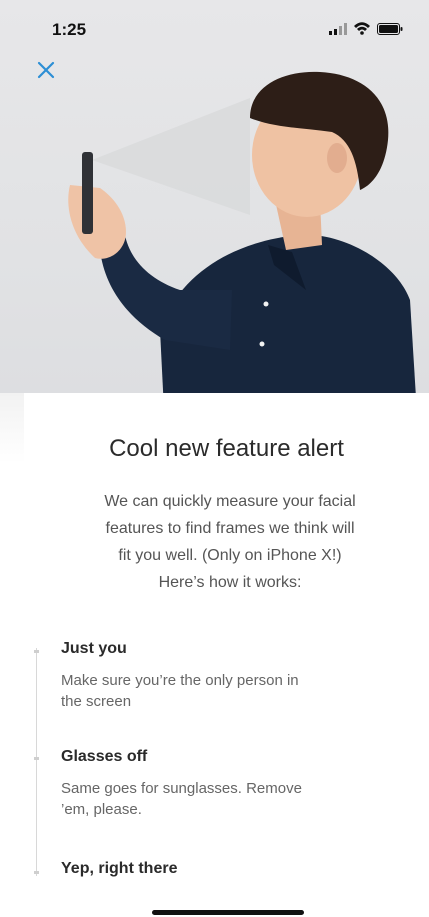  What do you see at coordinates (228, 912) in the screenshot?
I see `home-indicator` at bounding box center [228, 912].